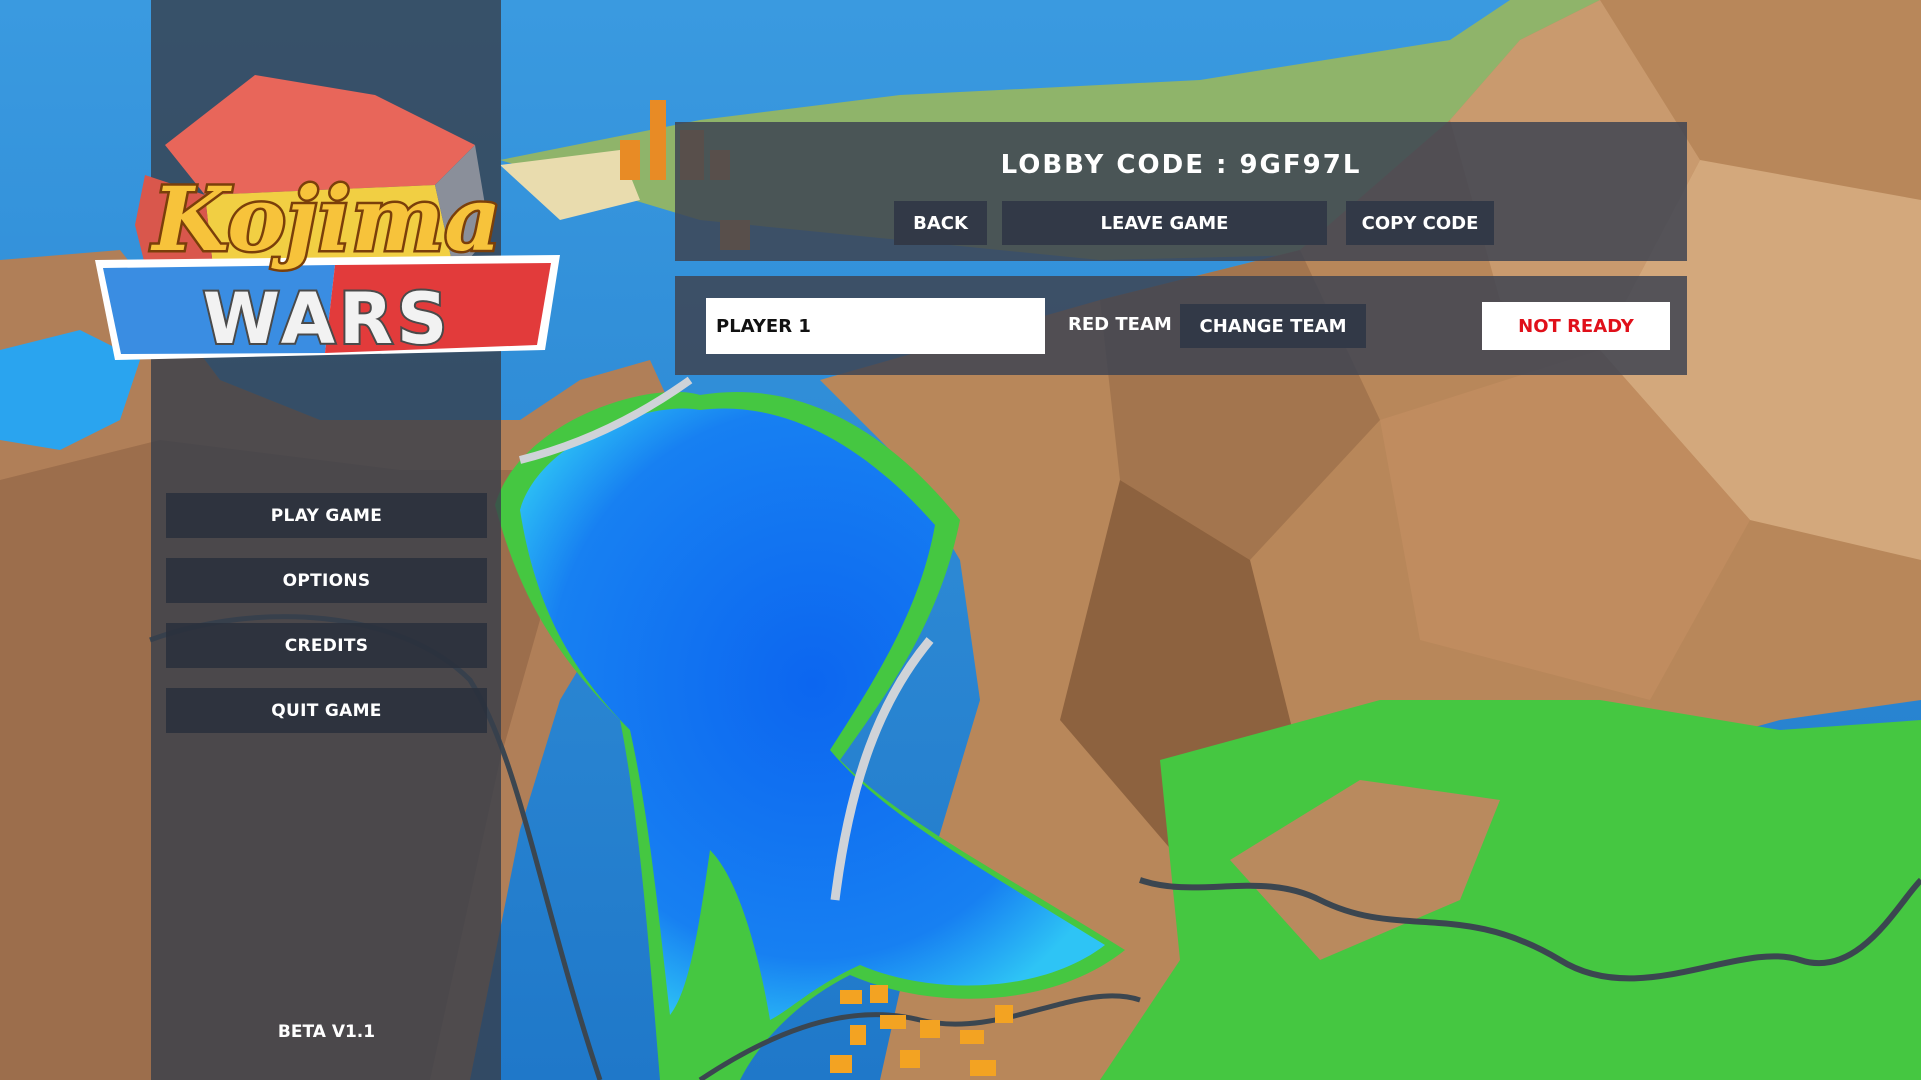 Image resolution: width=1921 pixels, height=1080 pixels. What do you see at coordinates (940, 223) in the screenshot?
I see `back-button: BACK` at bounding box center [940, 223].